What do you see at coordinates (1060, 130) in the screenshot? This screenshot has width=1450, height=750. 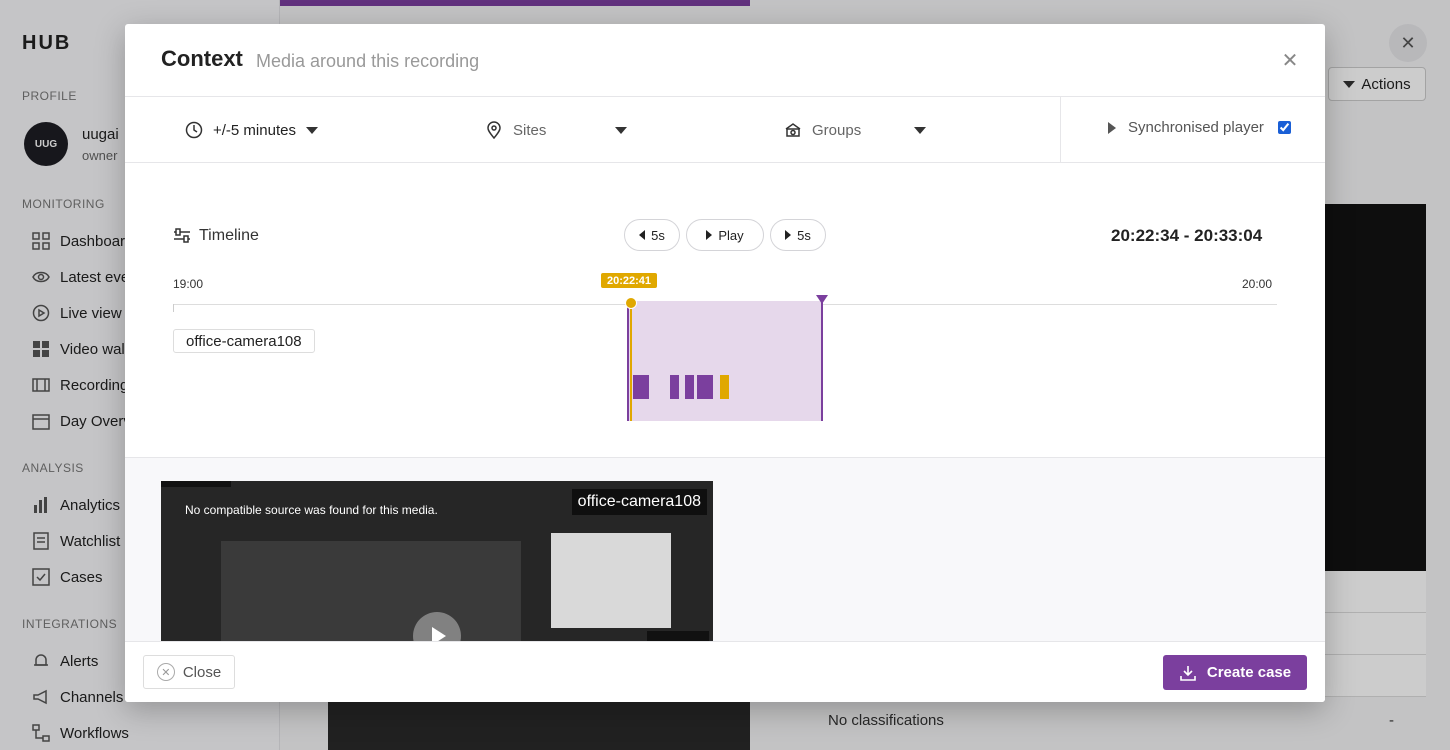 I see `filter-divider` at bounding box center [1060, 130].